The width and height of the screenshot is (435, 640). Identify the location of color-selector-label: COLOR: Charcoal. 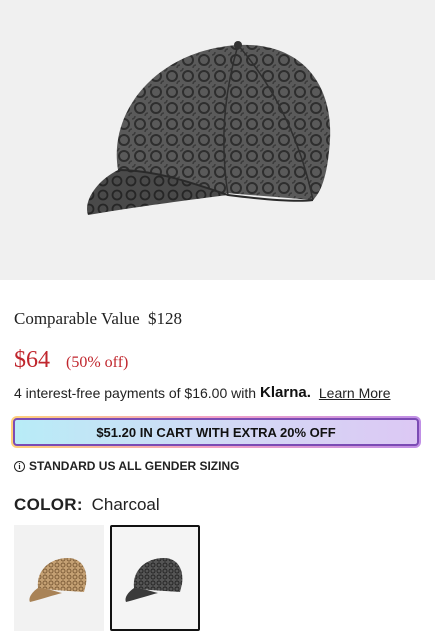
(87, 505).